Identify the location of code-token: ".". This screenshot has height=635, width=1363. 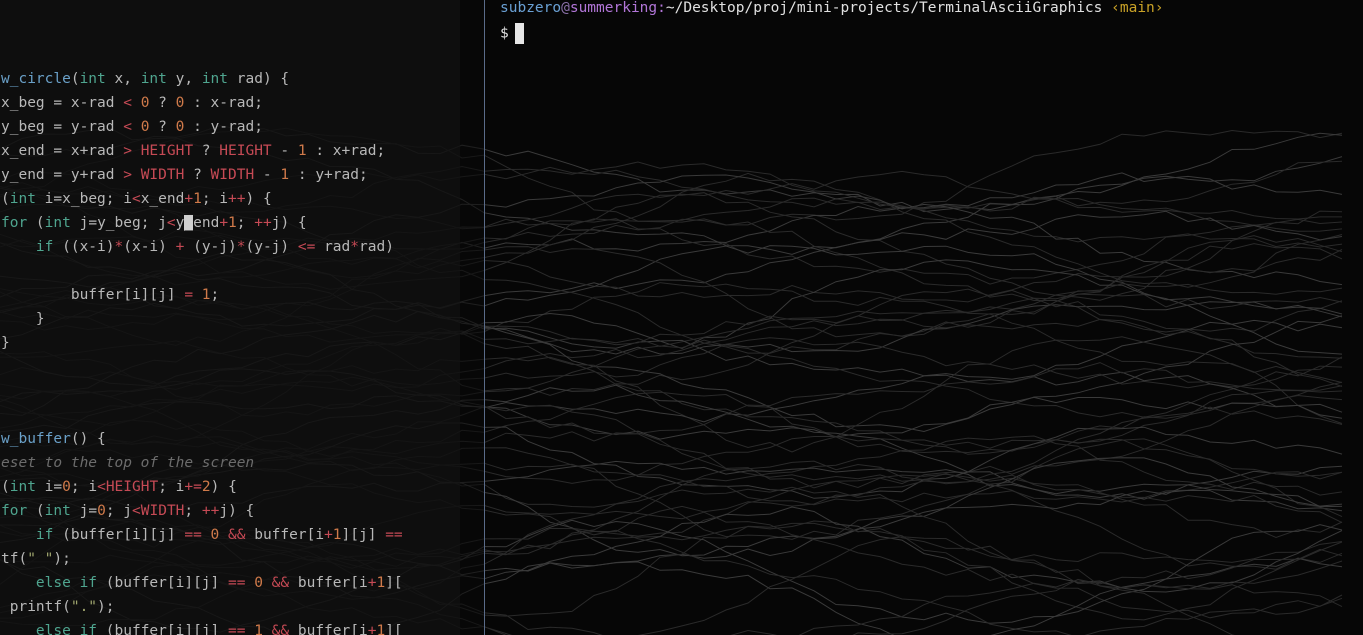
(84, 607).